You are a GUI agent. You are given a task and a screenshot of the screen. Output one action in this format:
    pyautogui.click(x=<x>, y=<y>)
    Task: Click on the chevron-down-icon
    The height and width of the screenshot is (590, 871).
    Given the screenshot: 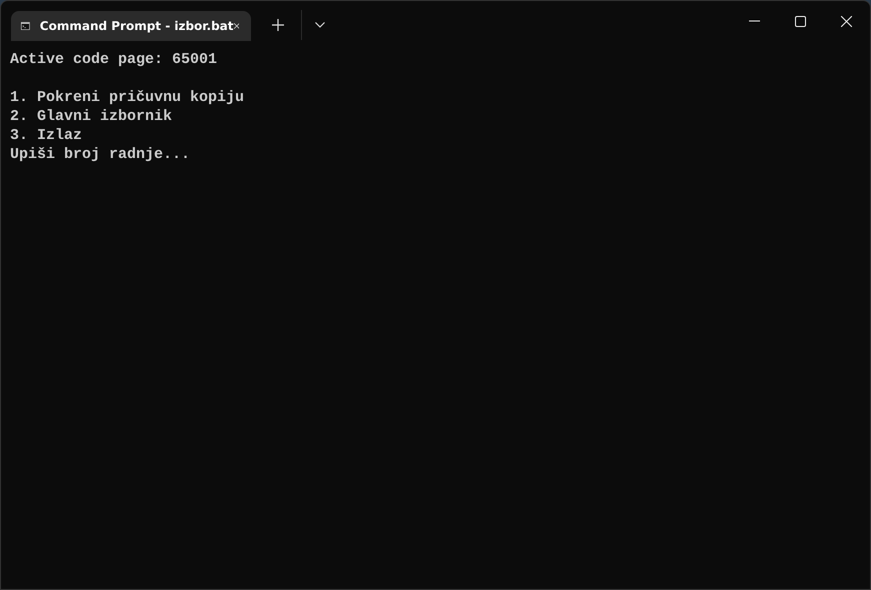 What is the action you would take?
    pyautogui.click(x=320, y=25)
    